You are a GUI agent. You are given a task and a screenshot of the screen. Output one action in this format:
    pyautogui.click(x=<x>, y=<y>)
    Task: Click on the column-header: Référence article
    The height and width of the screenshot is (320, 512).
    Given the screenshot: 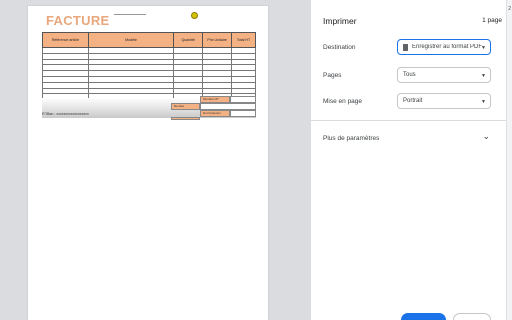 What is the action you would take?
    pyautogui.click(x=65, y=40)
    